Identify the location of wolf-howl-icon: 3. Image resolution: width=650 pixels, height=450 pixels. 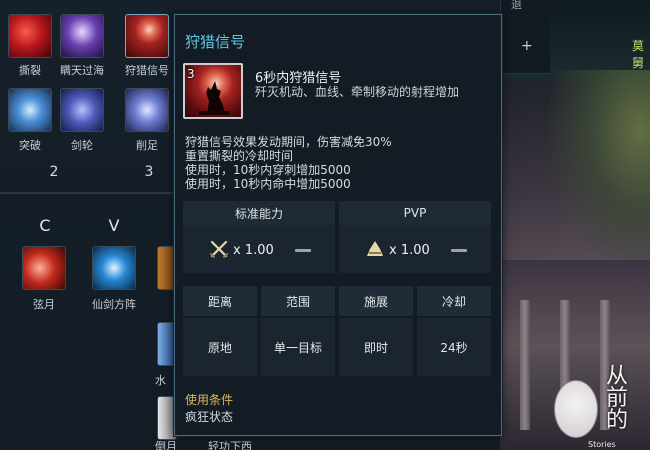
(213, 91).